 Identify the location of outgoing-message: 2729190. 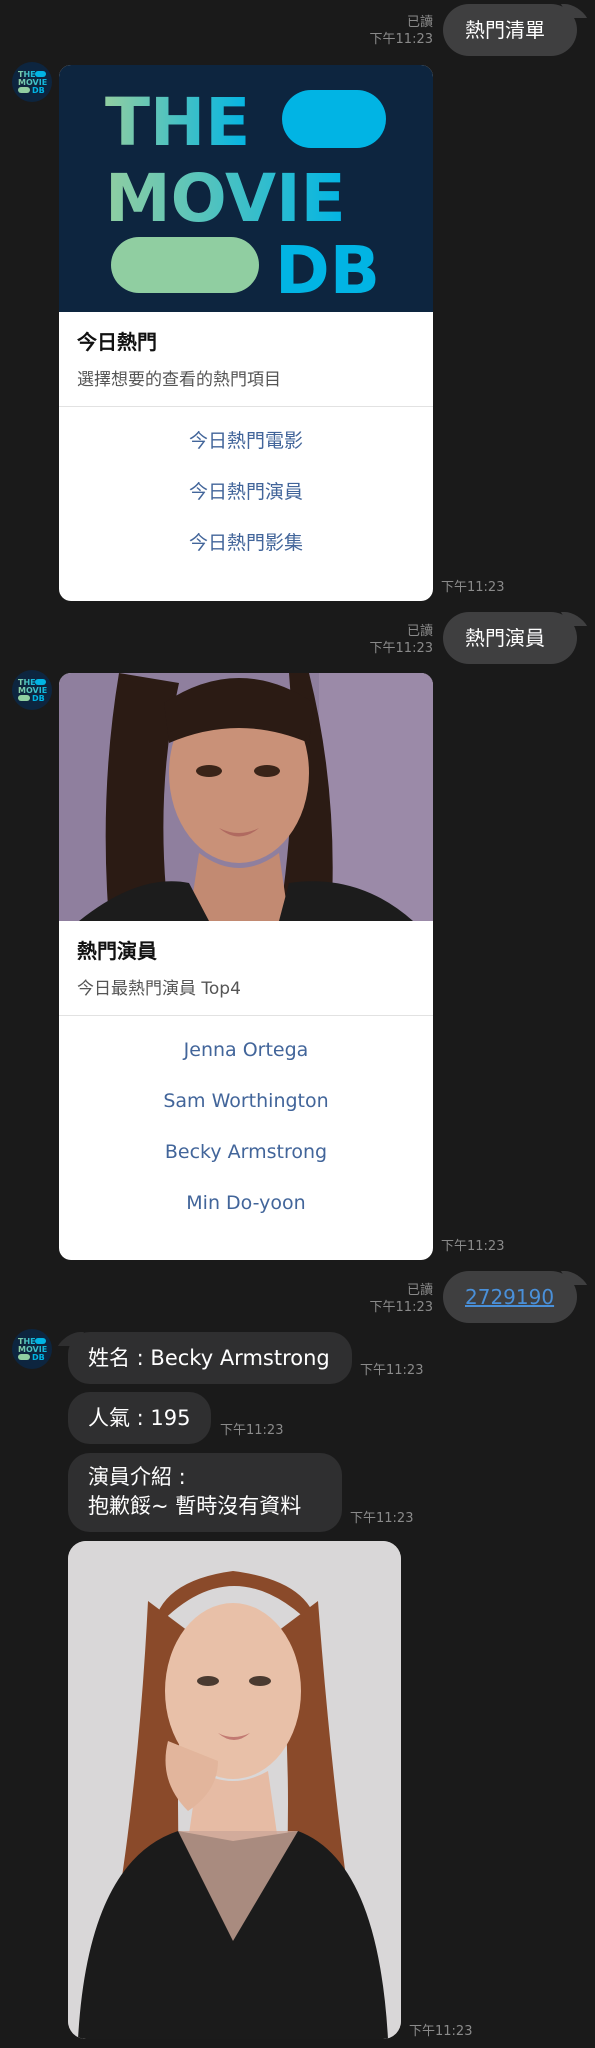
(515, 1297).